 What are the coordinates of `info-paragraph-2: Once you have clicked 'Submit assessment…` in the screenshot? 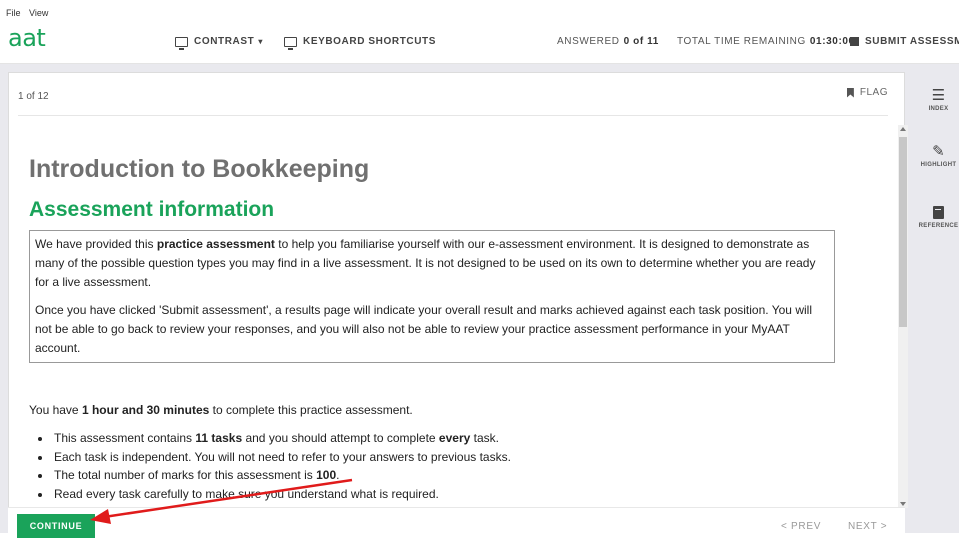 It's located at (423, 329).